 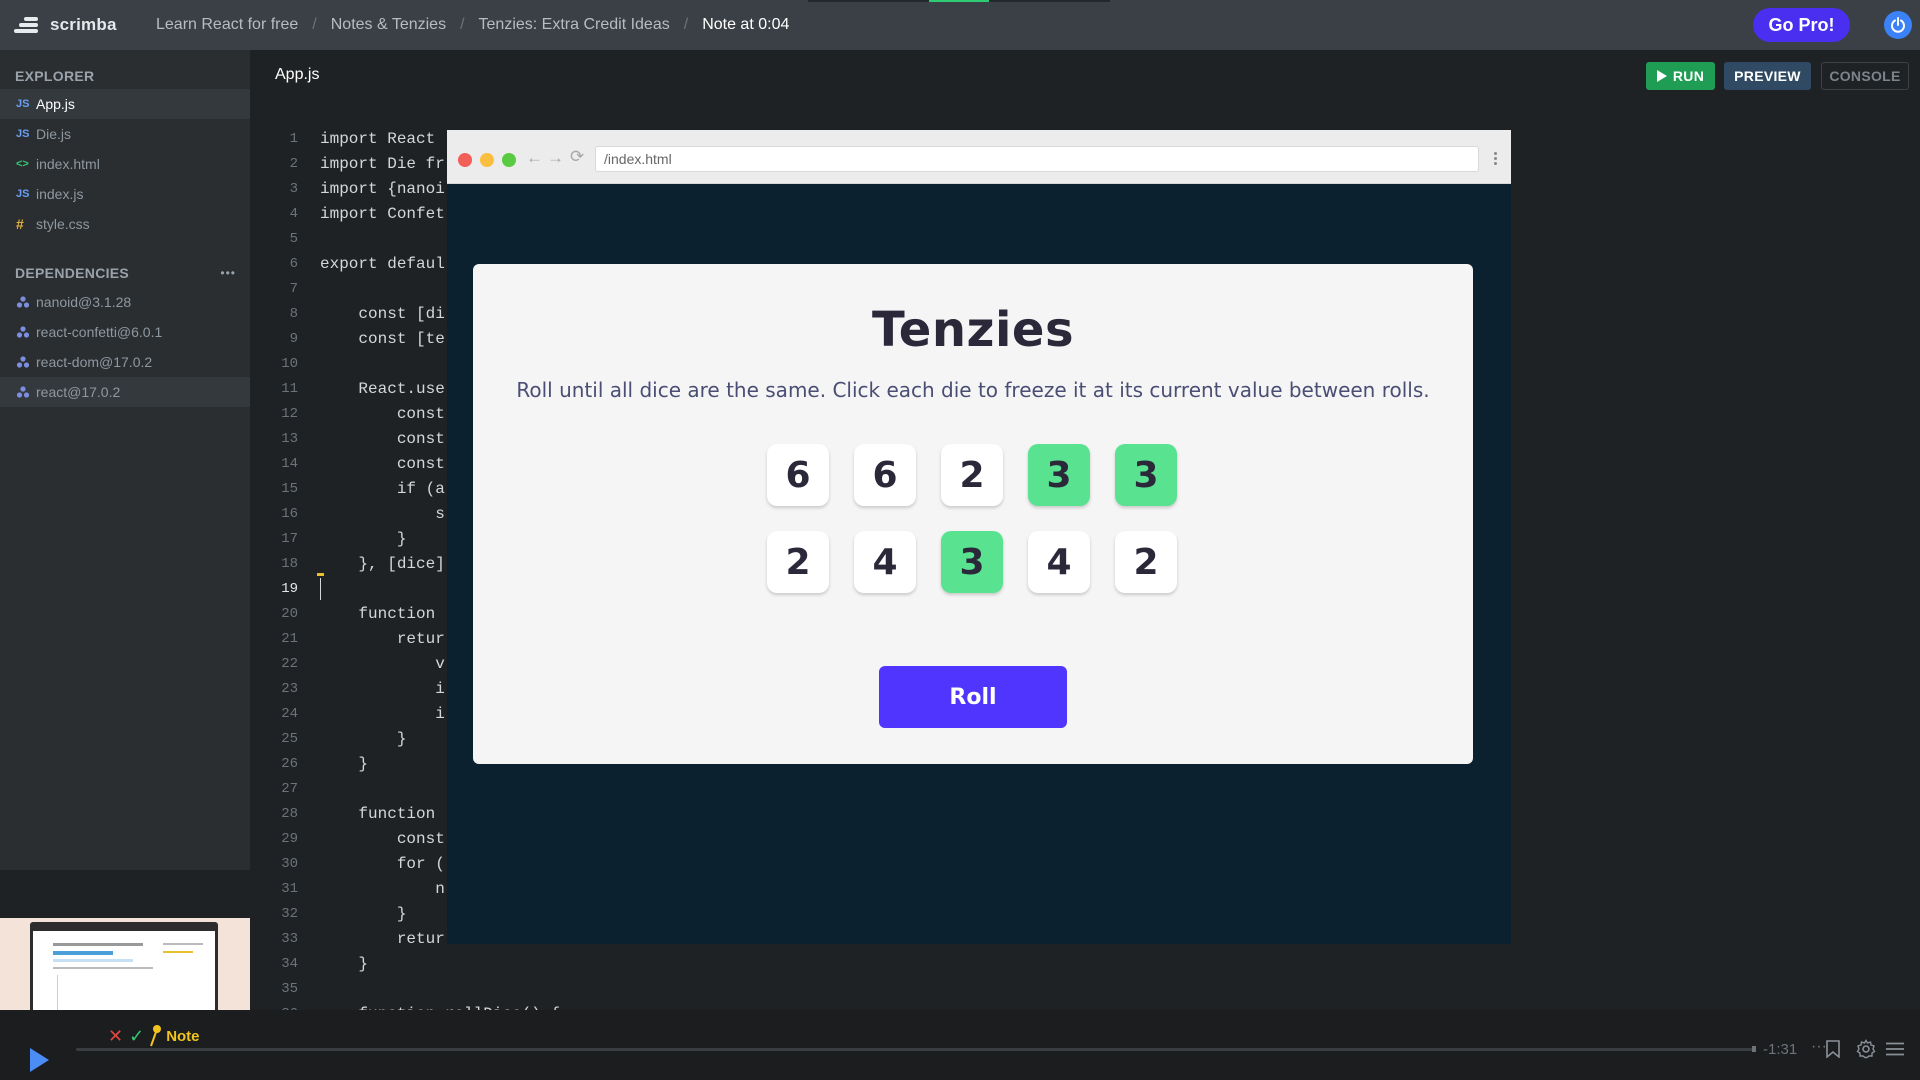 What do you see at coordinates (293, 163) in the screenshot?
I see `line-number: 2` at bounding box center [293, 163].